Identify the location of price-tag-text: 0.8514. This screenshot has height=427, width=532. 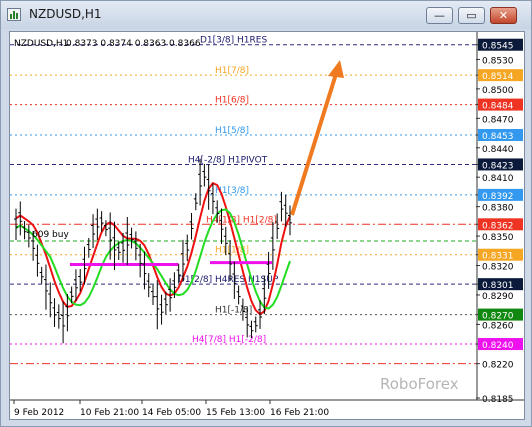
(498, 77).